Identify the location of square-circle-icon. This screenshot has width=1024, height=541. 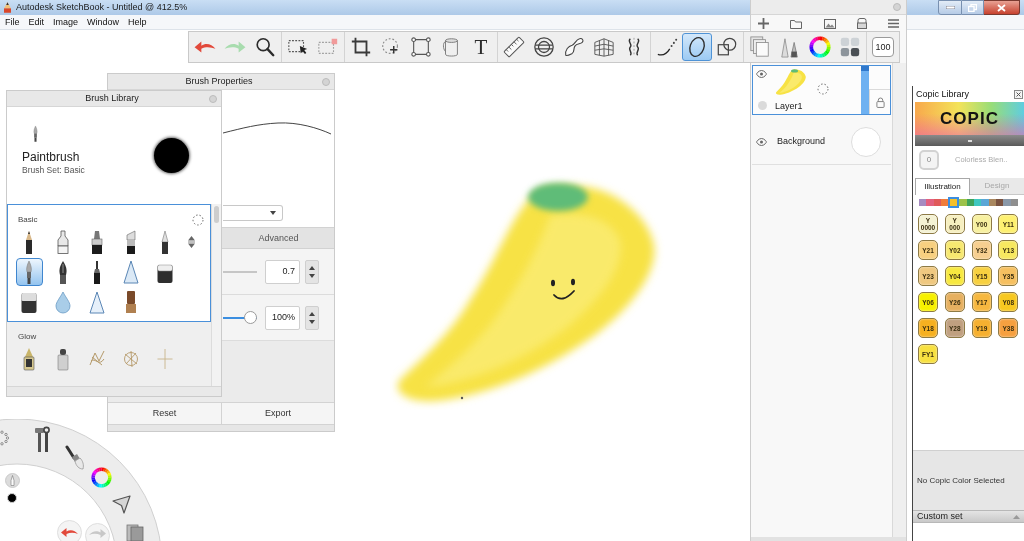
(727, 47).